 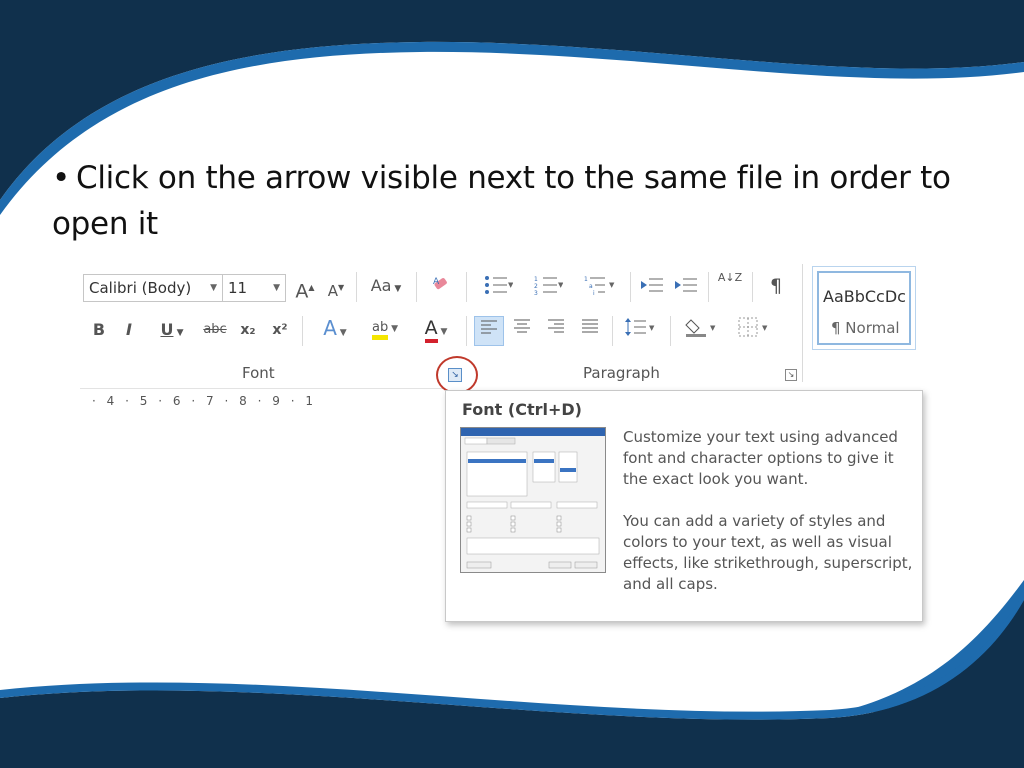 What do you see at coordinates (213, 288) in the screenshot?
I see `chevron-down-icon: ▼` at bounding box center [213, 288].